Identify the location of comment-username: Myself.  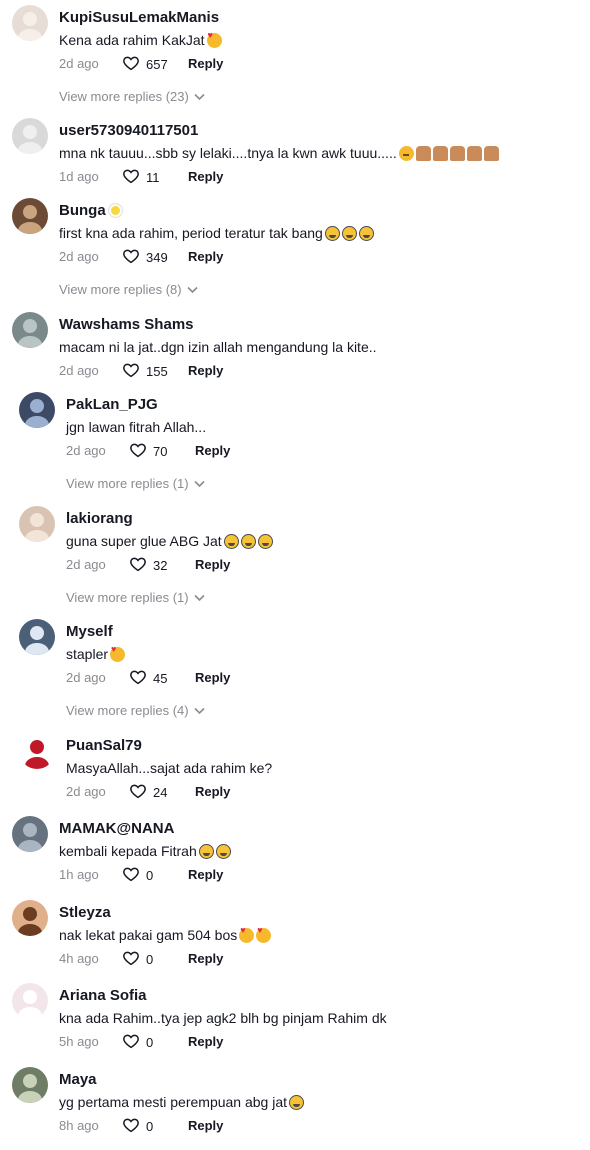
(89, 631).